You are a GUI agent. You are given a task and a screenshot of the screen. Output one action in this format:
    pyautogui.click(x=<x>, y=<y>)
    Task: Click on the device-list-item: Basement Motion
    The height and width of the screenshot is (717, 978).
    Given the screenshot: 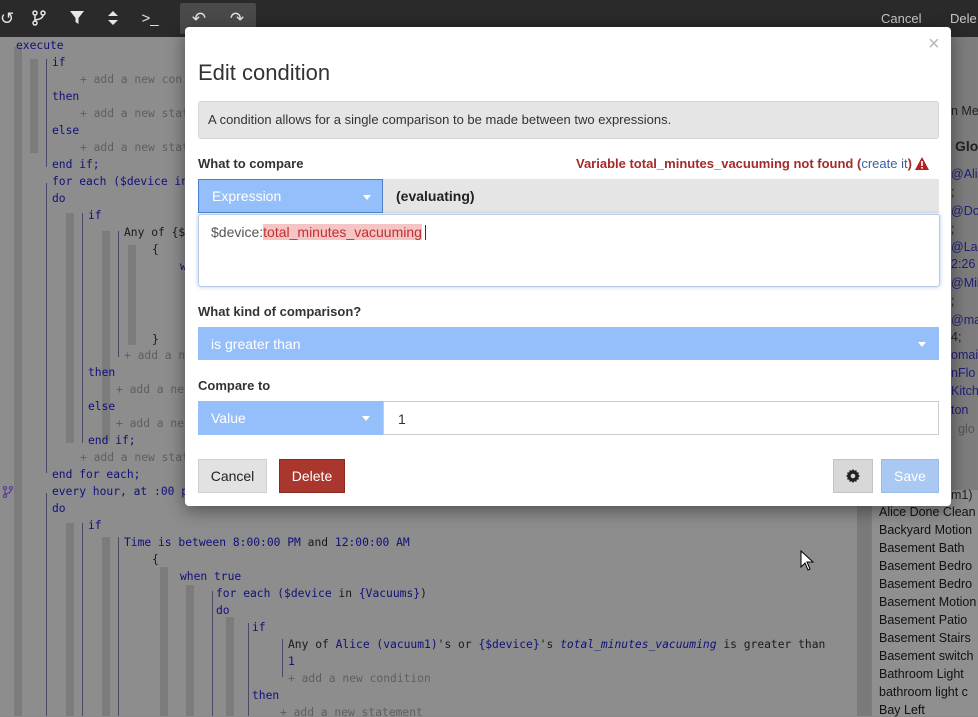 What is the action you would take?
    pyautogui.click(x=927, y=602)
    